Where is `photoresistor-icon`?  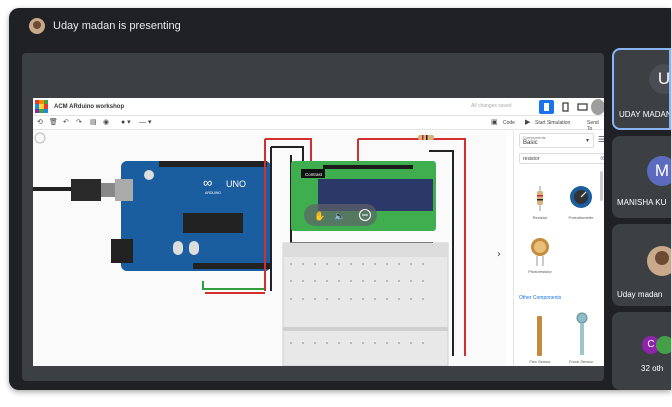 photoresistor-icon is located at coordinates (540, 252).